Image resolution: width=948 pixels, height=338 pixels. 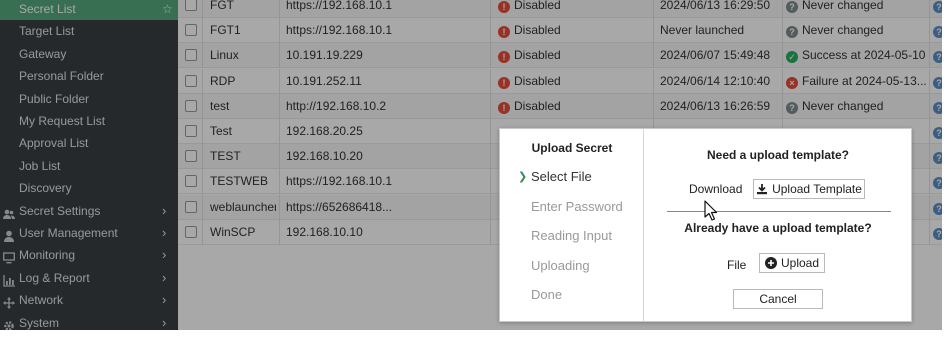 I want to click on wizard-step: Reading Input, so click(x=571, y=236).